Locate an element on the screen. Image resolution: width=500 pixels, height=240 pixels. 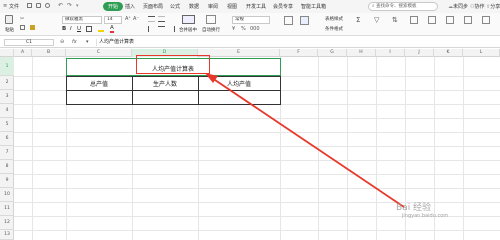
formula-dropdown-icon: ▾ is located at coordinates (87, 42).